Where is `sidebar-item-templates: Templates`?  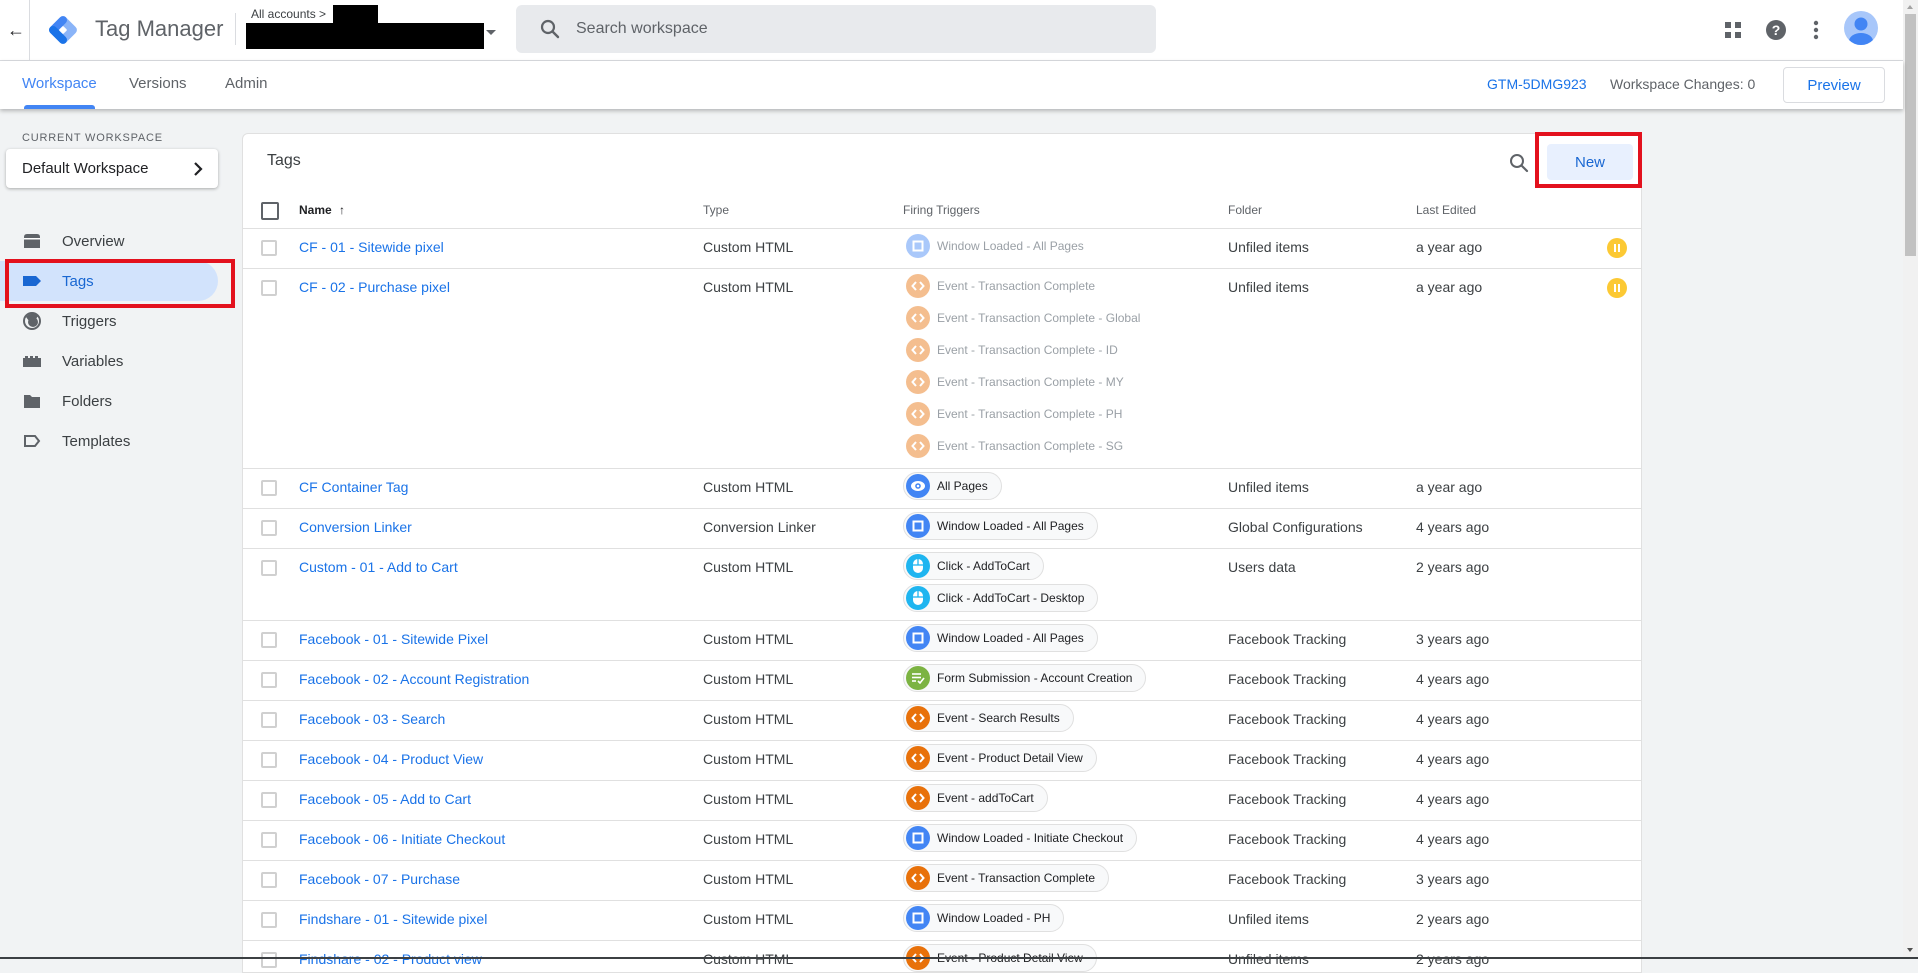
sidebar-item-templates: Templates is located at coordinates (109, 441).